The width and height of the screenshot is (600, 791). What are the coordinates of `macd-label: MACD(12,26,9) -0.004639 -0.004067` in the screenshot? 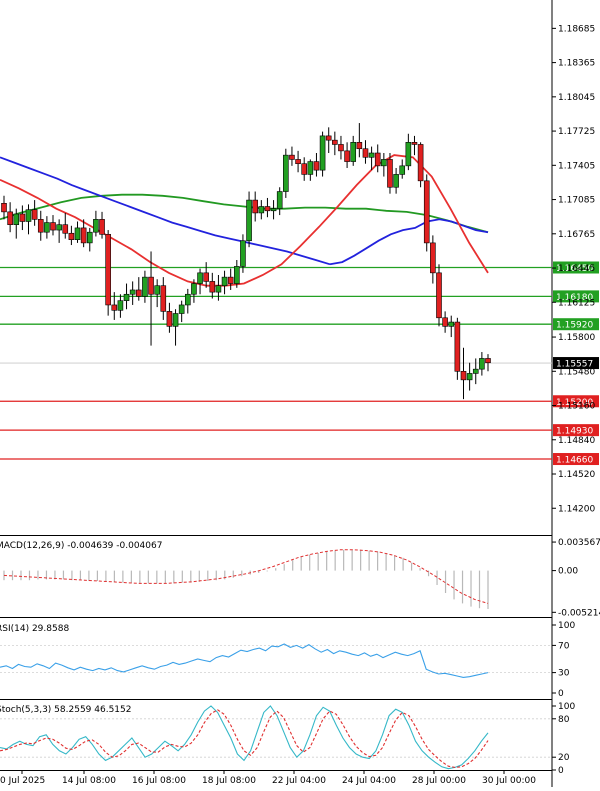 It's located at (81, 546).